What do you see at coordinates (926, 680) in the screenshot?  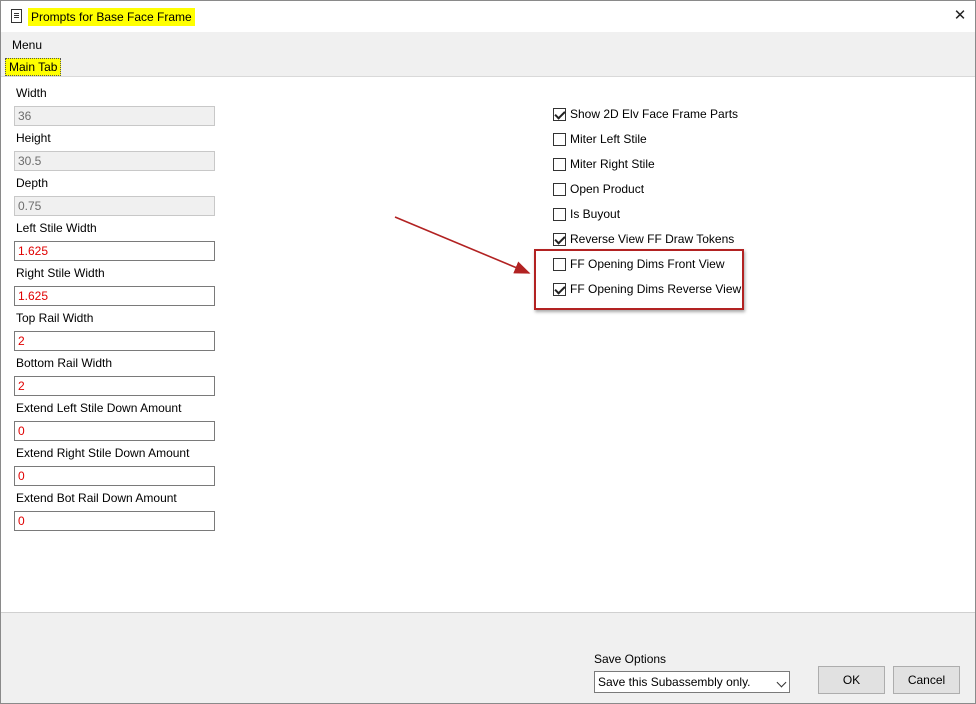 I see `cancel-button: Cancel` at bounding box center [926, 680].